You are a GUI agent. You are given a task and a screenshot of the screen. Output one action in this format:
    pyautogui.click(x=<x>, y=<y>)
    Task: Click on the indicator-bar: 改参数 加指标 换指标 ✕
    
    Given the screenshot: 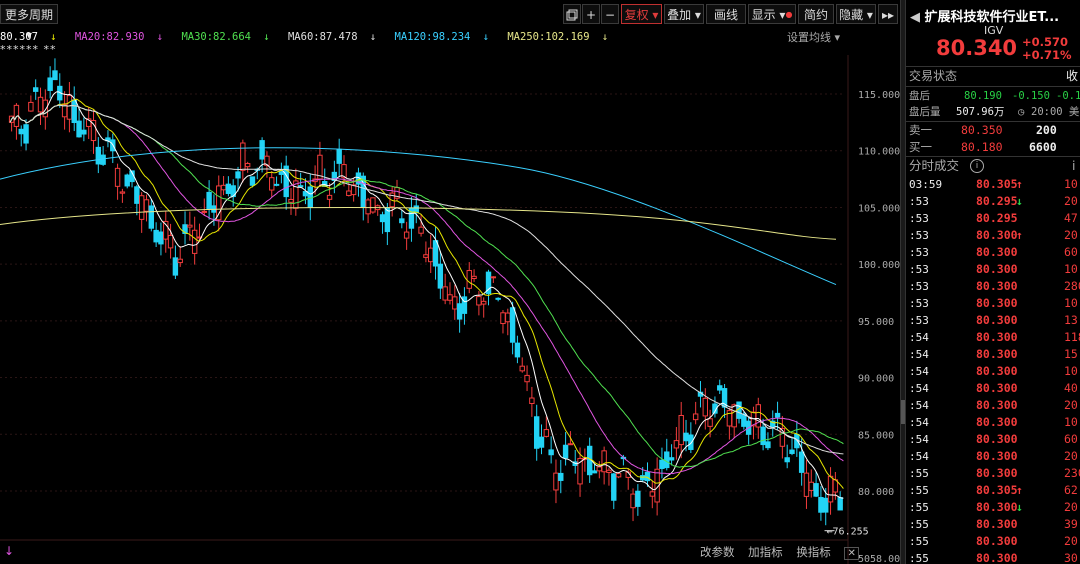 What is the action you would take?
    pyautogui.click(x=784, y=552)
    